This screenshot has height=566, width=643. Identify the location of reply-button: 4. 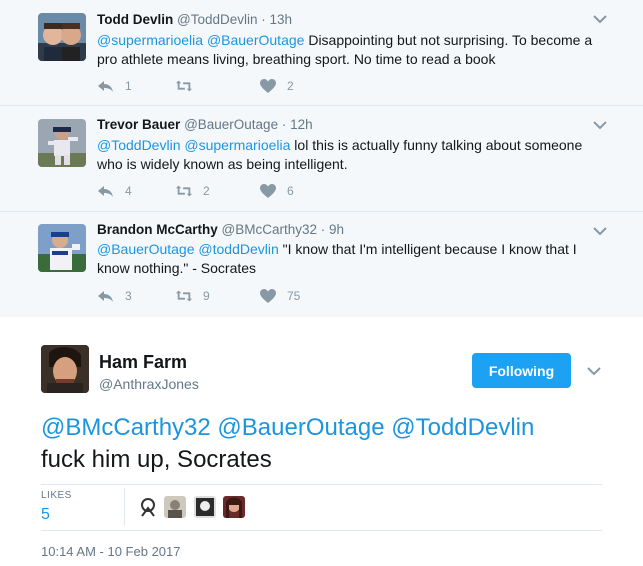
(114, 191).